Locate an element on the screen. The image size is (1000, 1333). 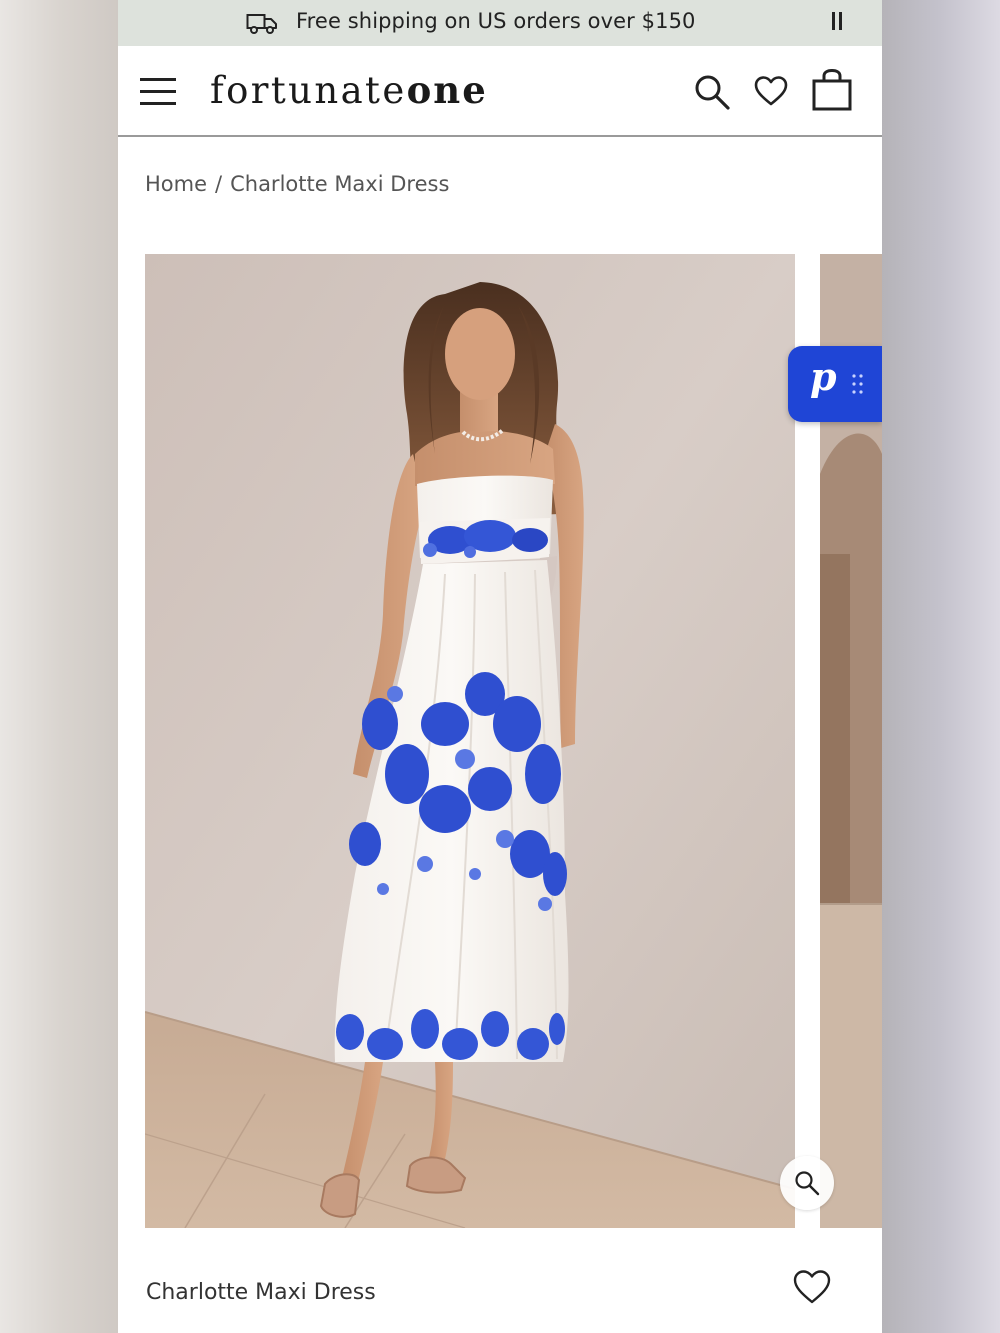
zoom-icon is located at coordinates (807, 1183).